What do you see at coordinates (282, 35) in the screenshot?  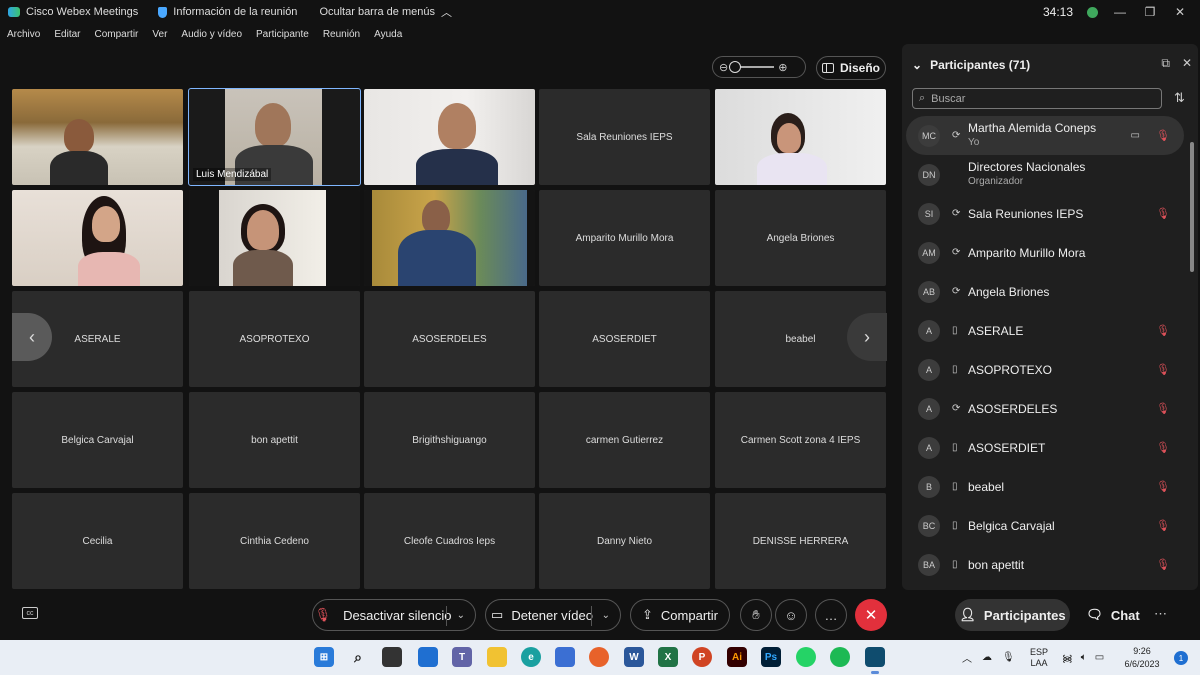 I see `menu-participante: Participante` at bounding box center [282, 35].